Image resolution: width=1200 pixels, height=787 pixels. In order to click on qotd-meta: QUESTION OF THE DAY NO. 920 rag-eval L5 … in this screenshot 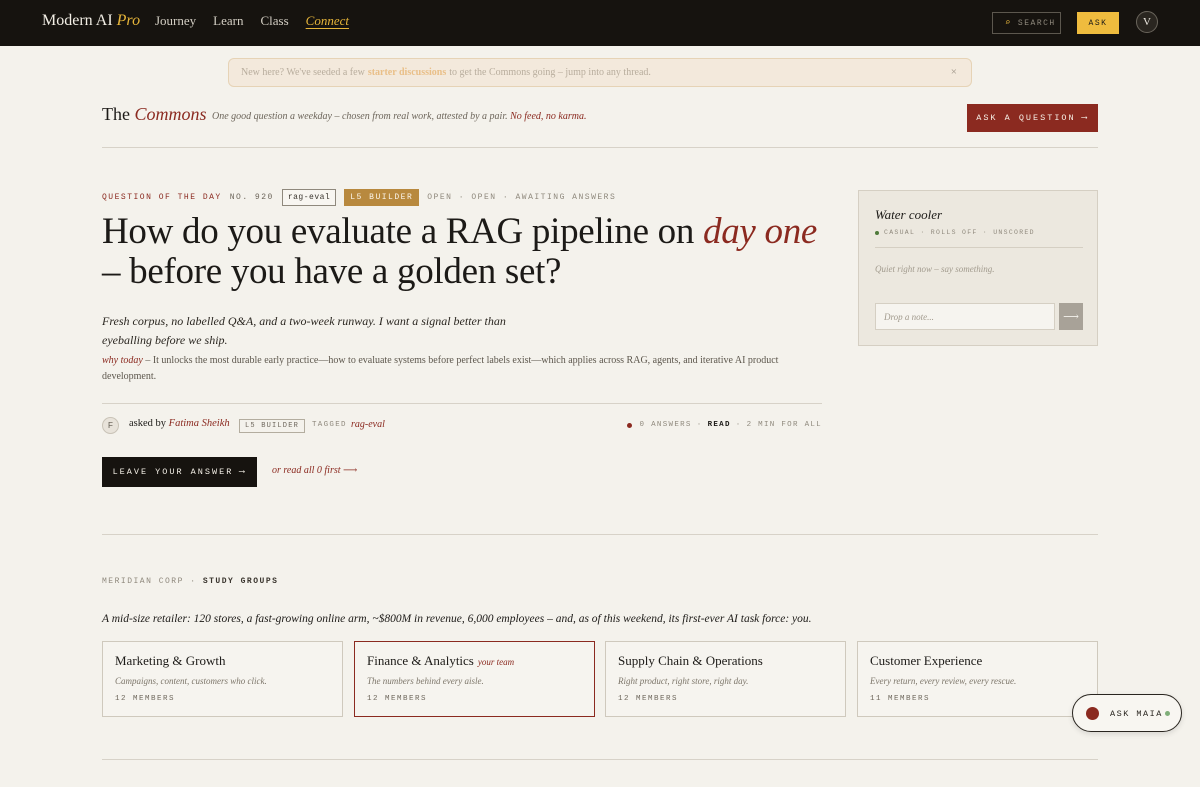, I will do `click(359, 197)`.